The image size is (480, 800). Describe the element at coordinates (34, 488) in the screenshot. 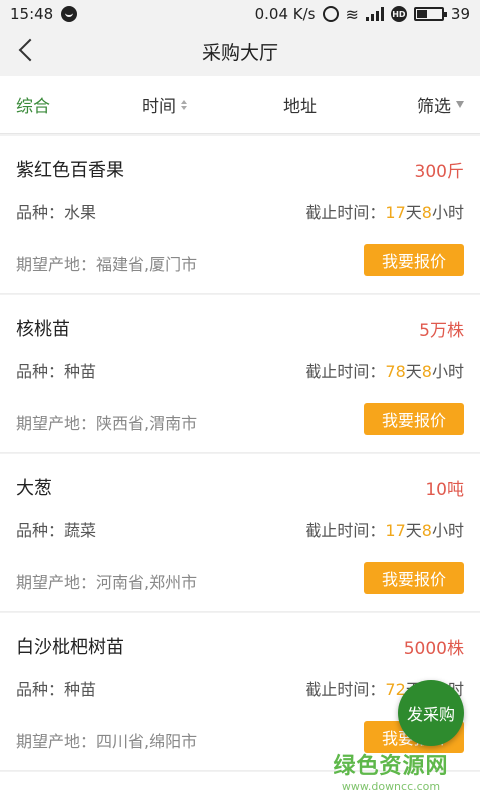

I see `item-name: 大葱` at that location.